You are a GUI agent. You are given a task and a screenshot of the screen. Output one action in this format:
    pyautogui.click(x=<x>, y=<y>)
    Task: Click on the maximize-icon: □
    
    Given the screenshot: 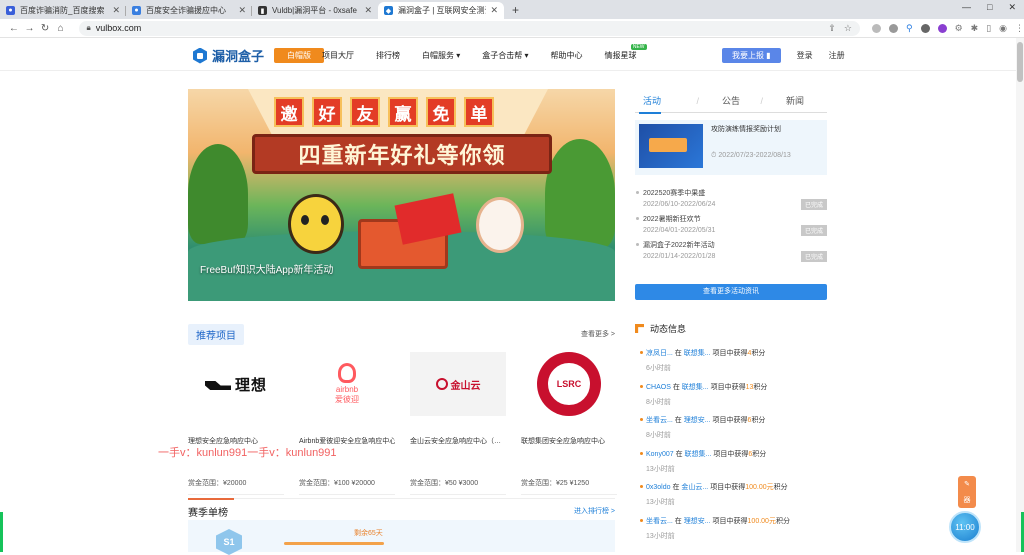 What is the action you would take?
    pyautogui.click(x=989, y=7)
    